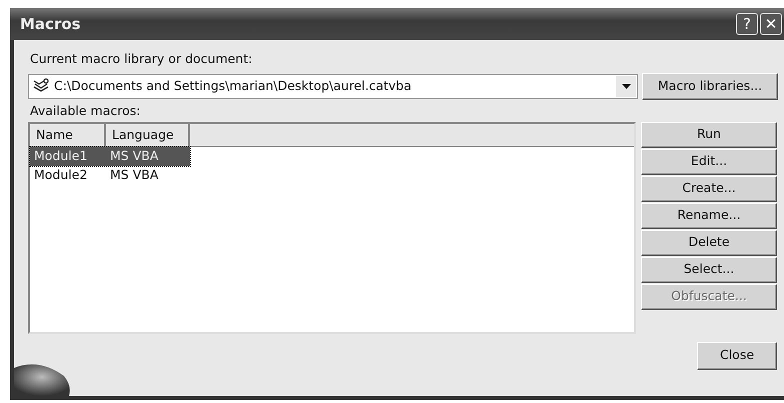 The width and height of the screenshot is (784, 403). Describe the element at coordinates (771, 24) in the screenshot. I see `close-button: ✕` at that location.